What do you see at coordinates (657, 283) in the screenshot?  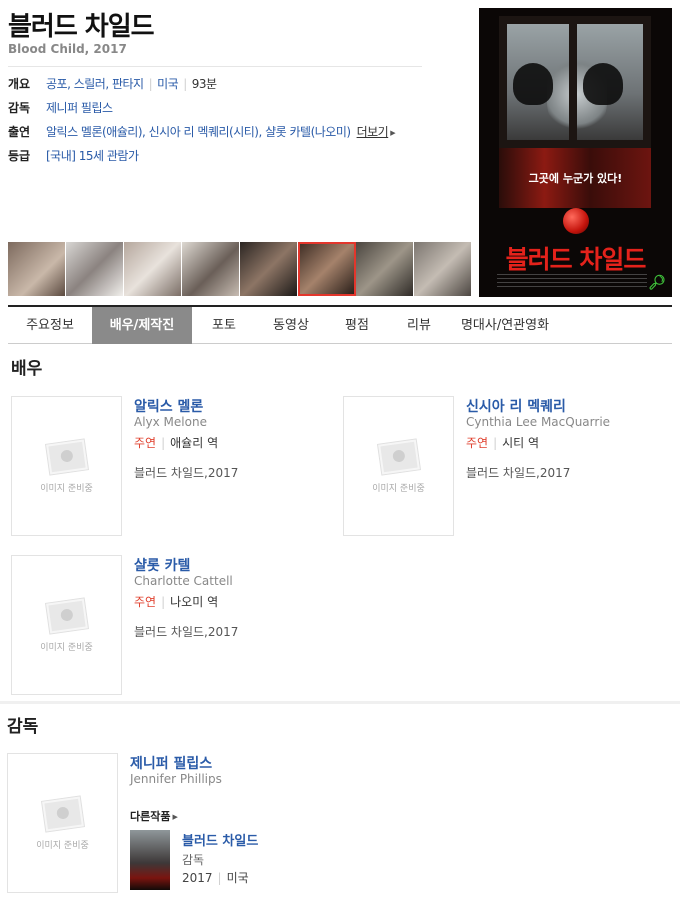 I see `zoom-icon: 🔎︎` at bounding box center [657, 283].